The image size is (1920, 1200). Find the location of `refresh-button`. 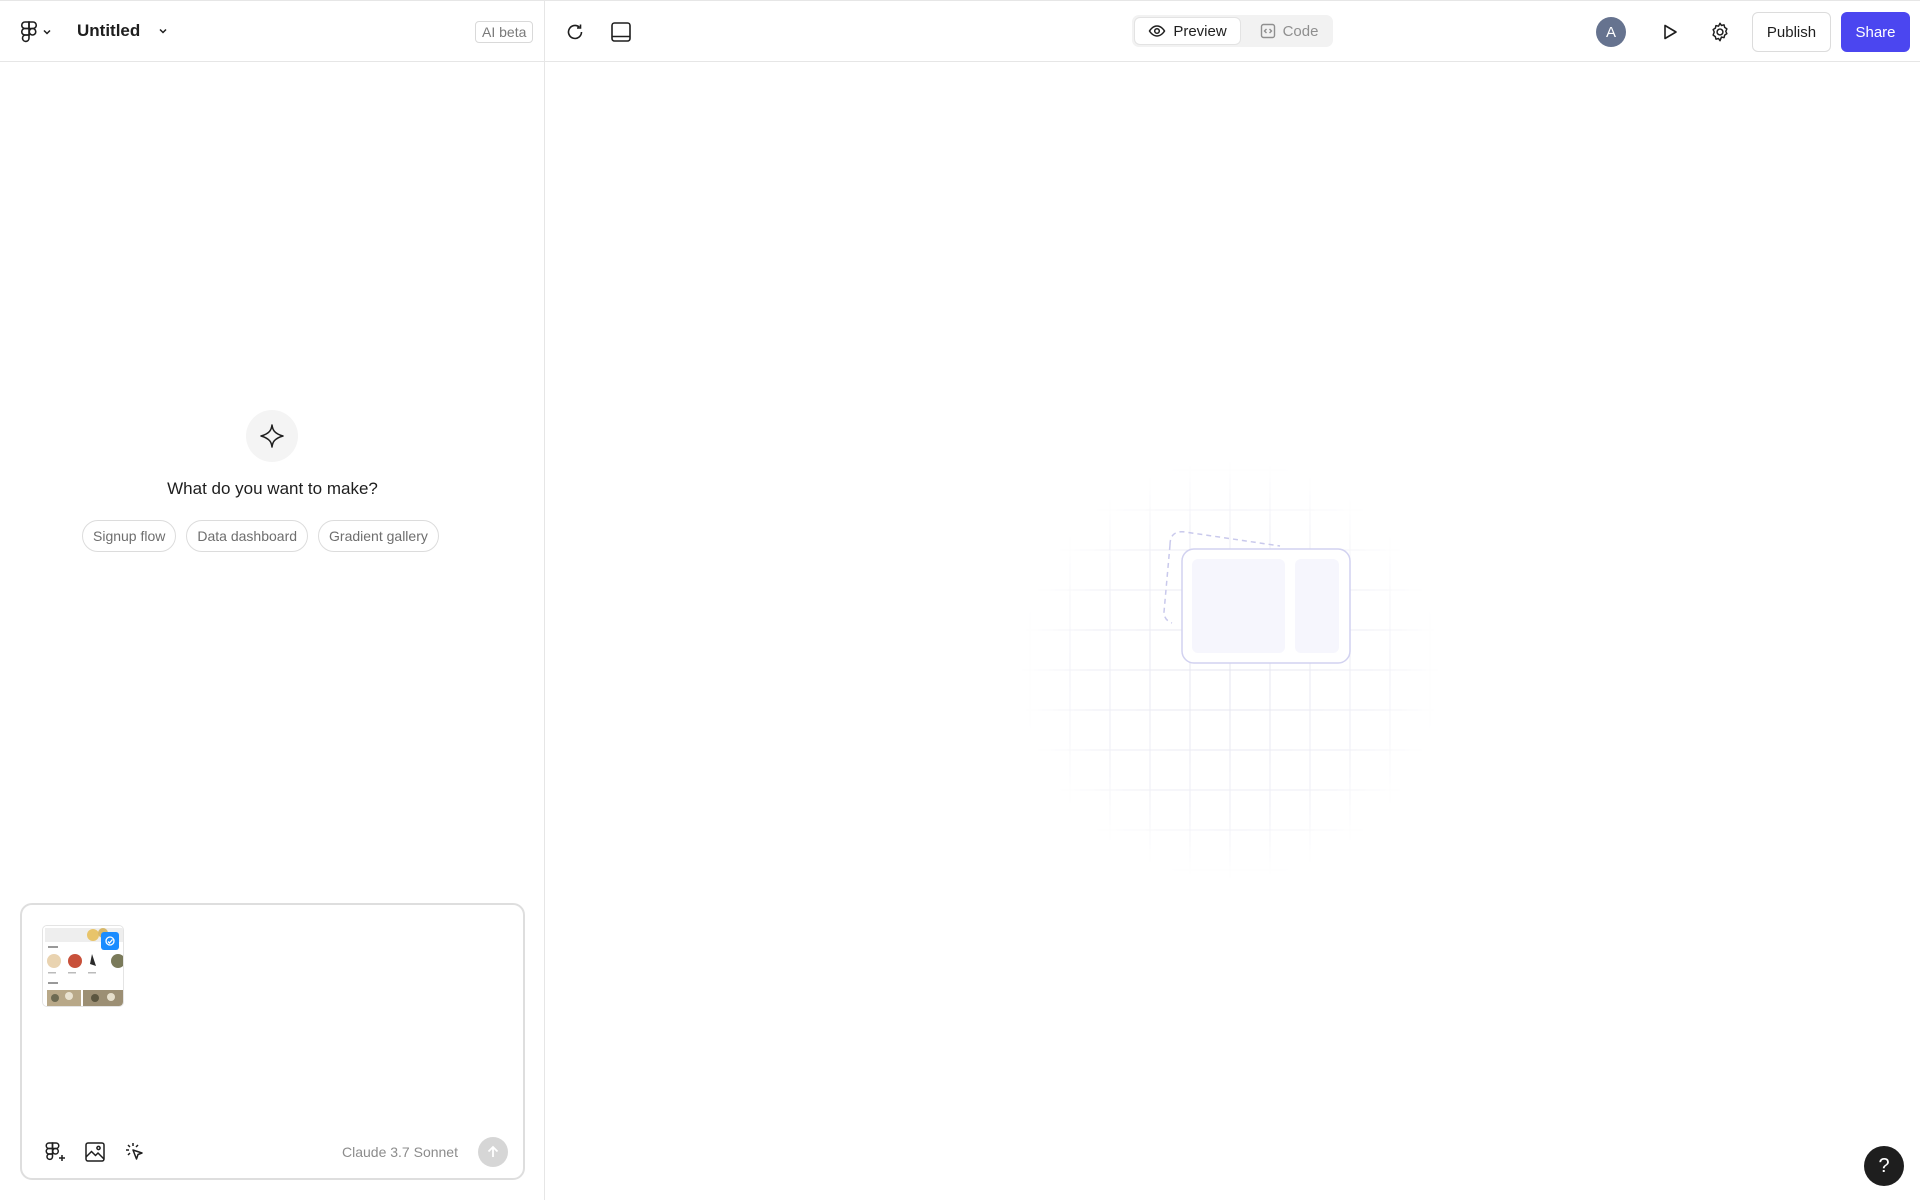

refresh-button is located at coordinates (575, 32).